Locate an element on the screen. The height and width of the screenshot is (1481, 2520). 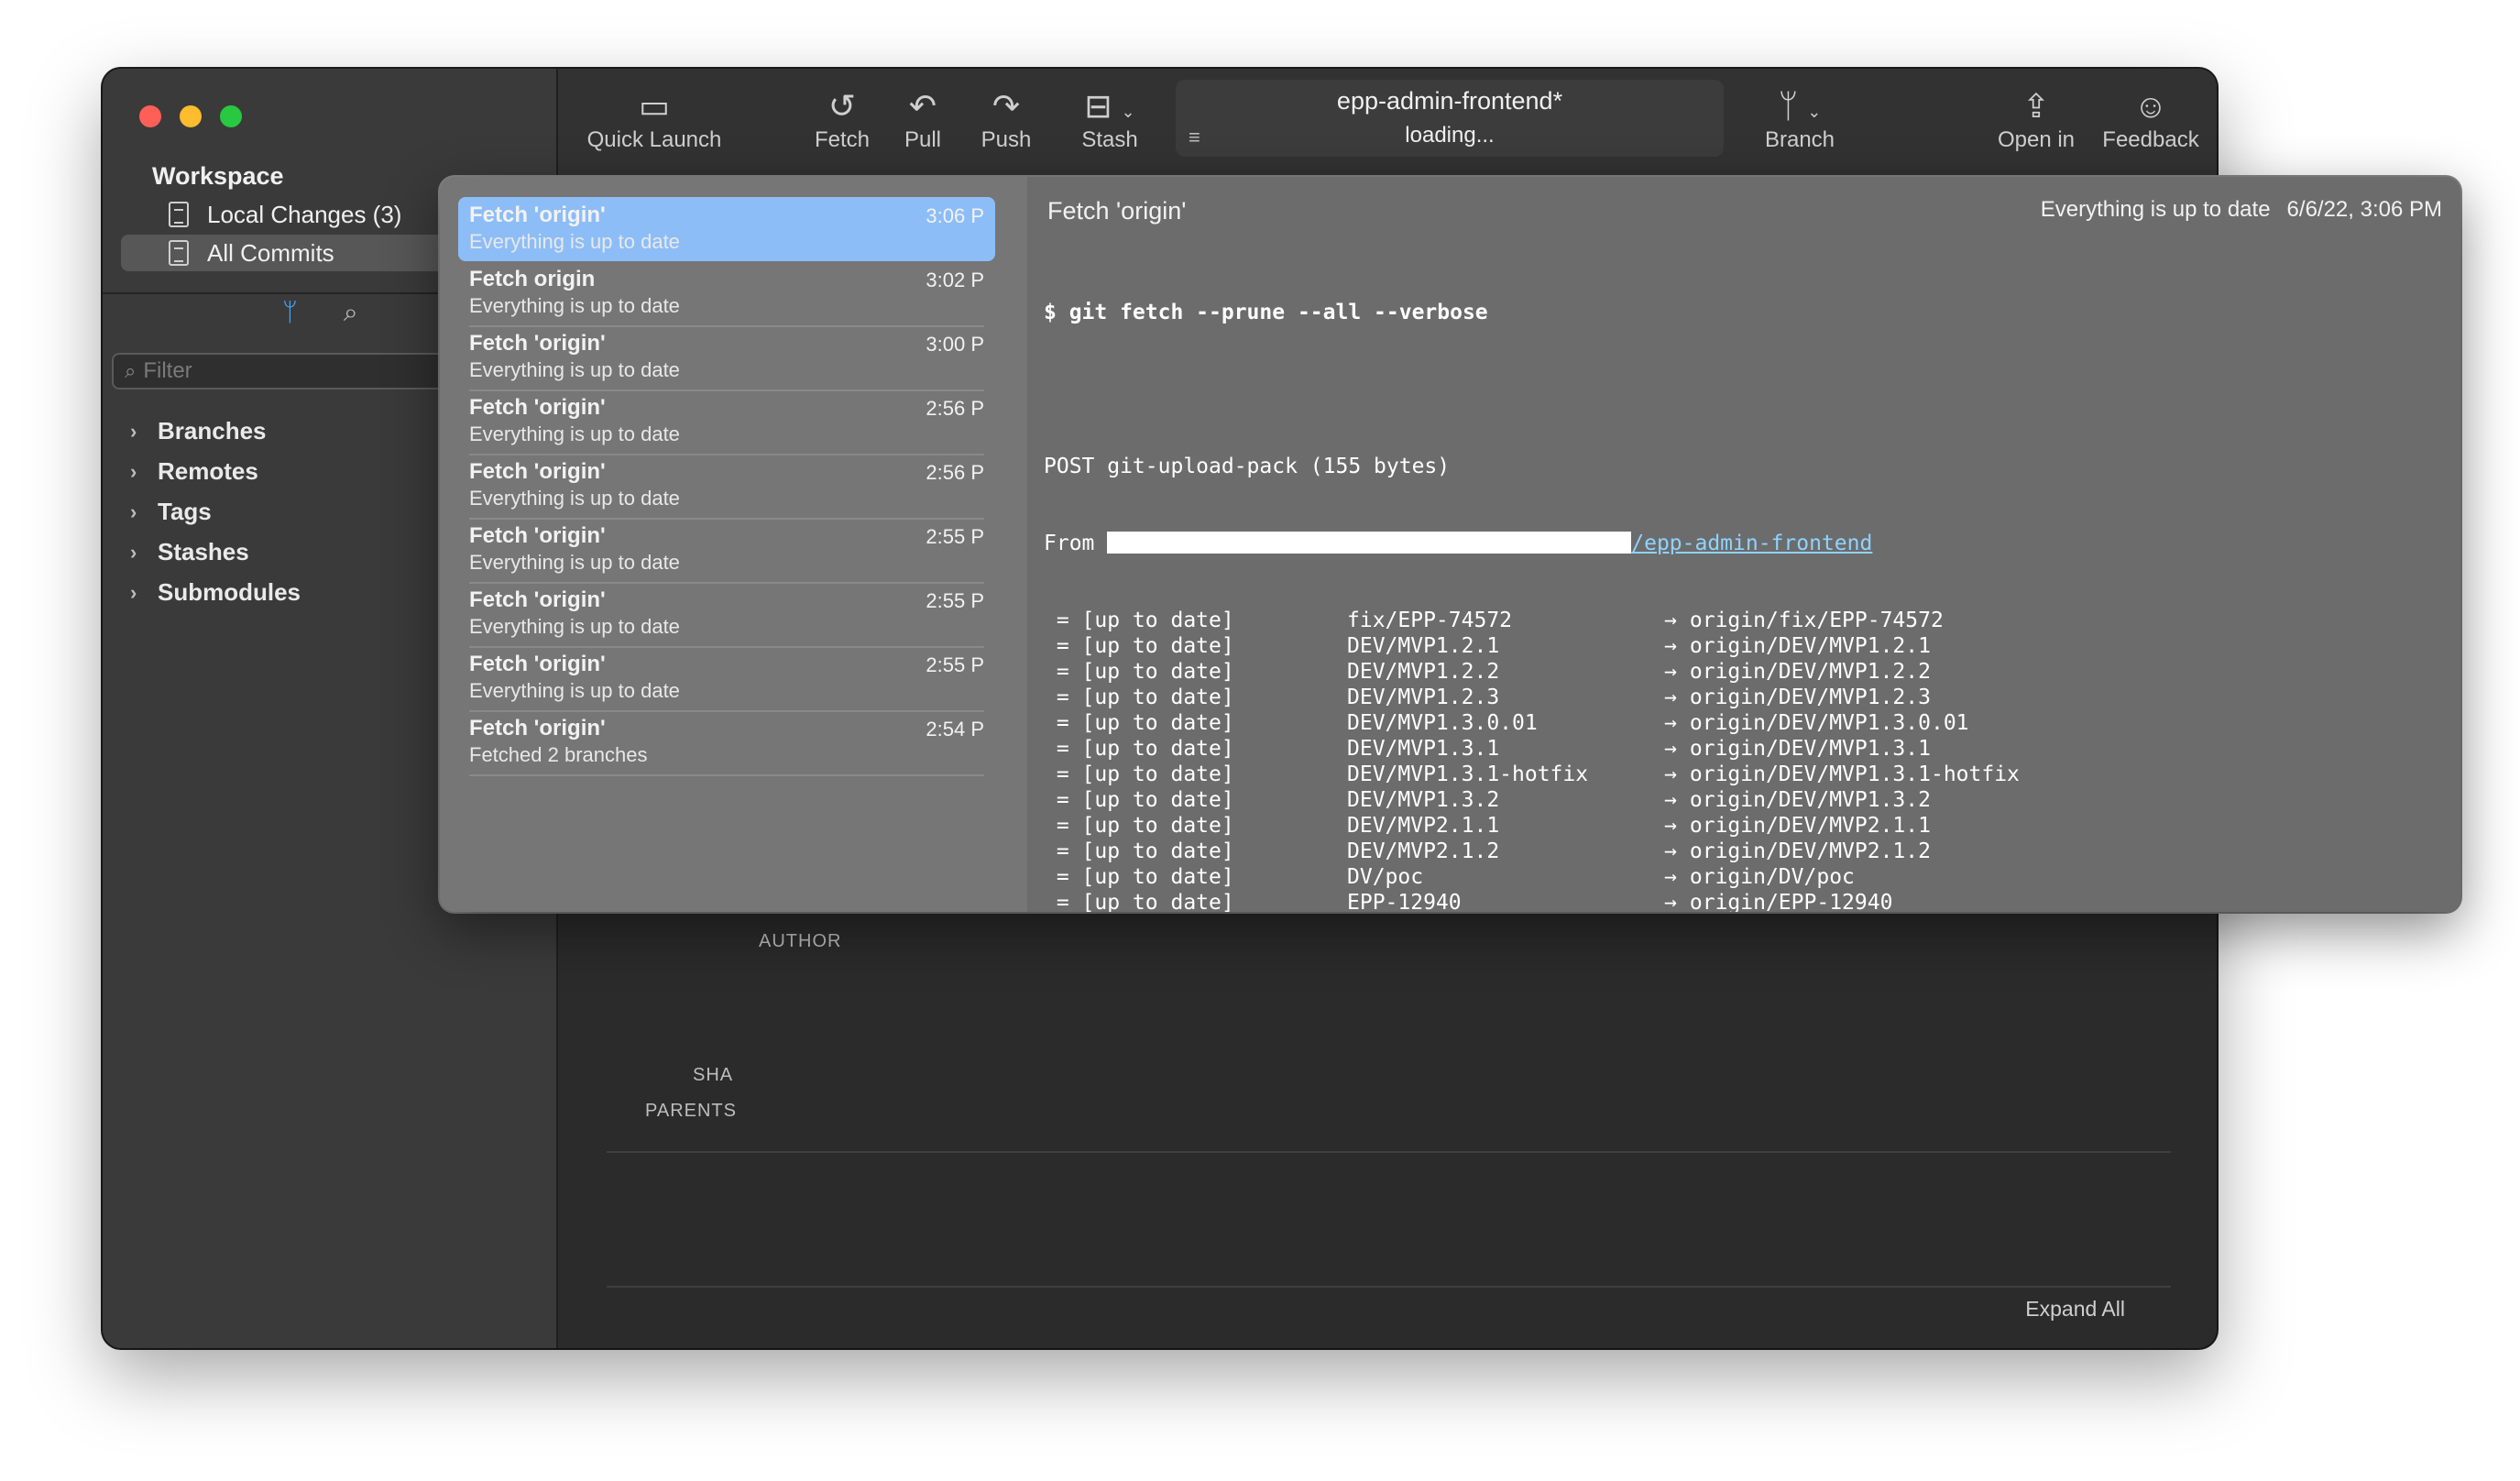
ref-mapping: DEV/MVP1.2.2 → origin/DEV/MVP1.2.2 is located at coordinates (1639, 672).